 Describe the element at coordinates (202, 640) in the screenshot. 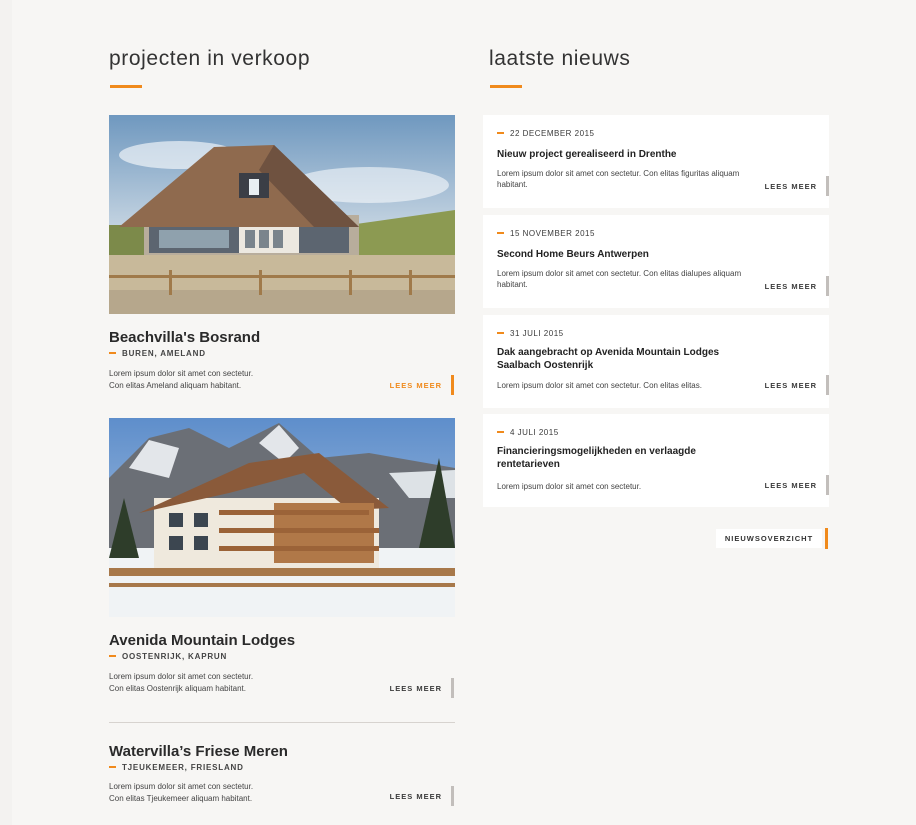

I see `project-name: Avenida Mountain Lodges` at that location.